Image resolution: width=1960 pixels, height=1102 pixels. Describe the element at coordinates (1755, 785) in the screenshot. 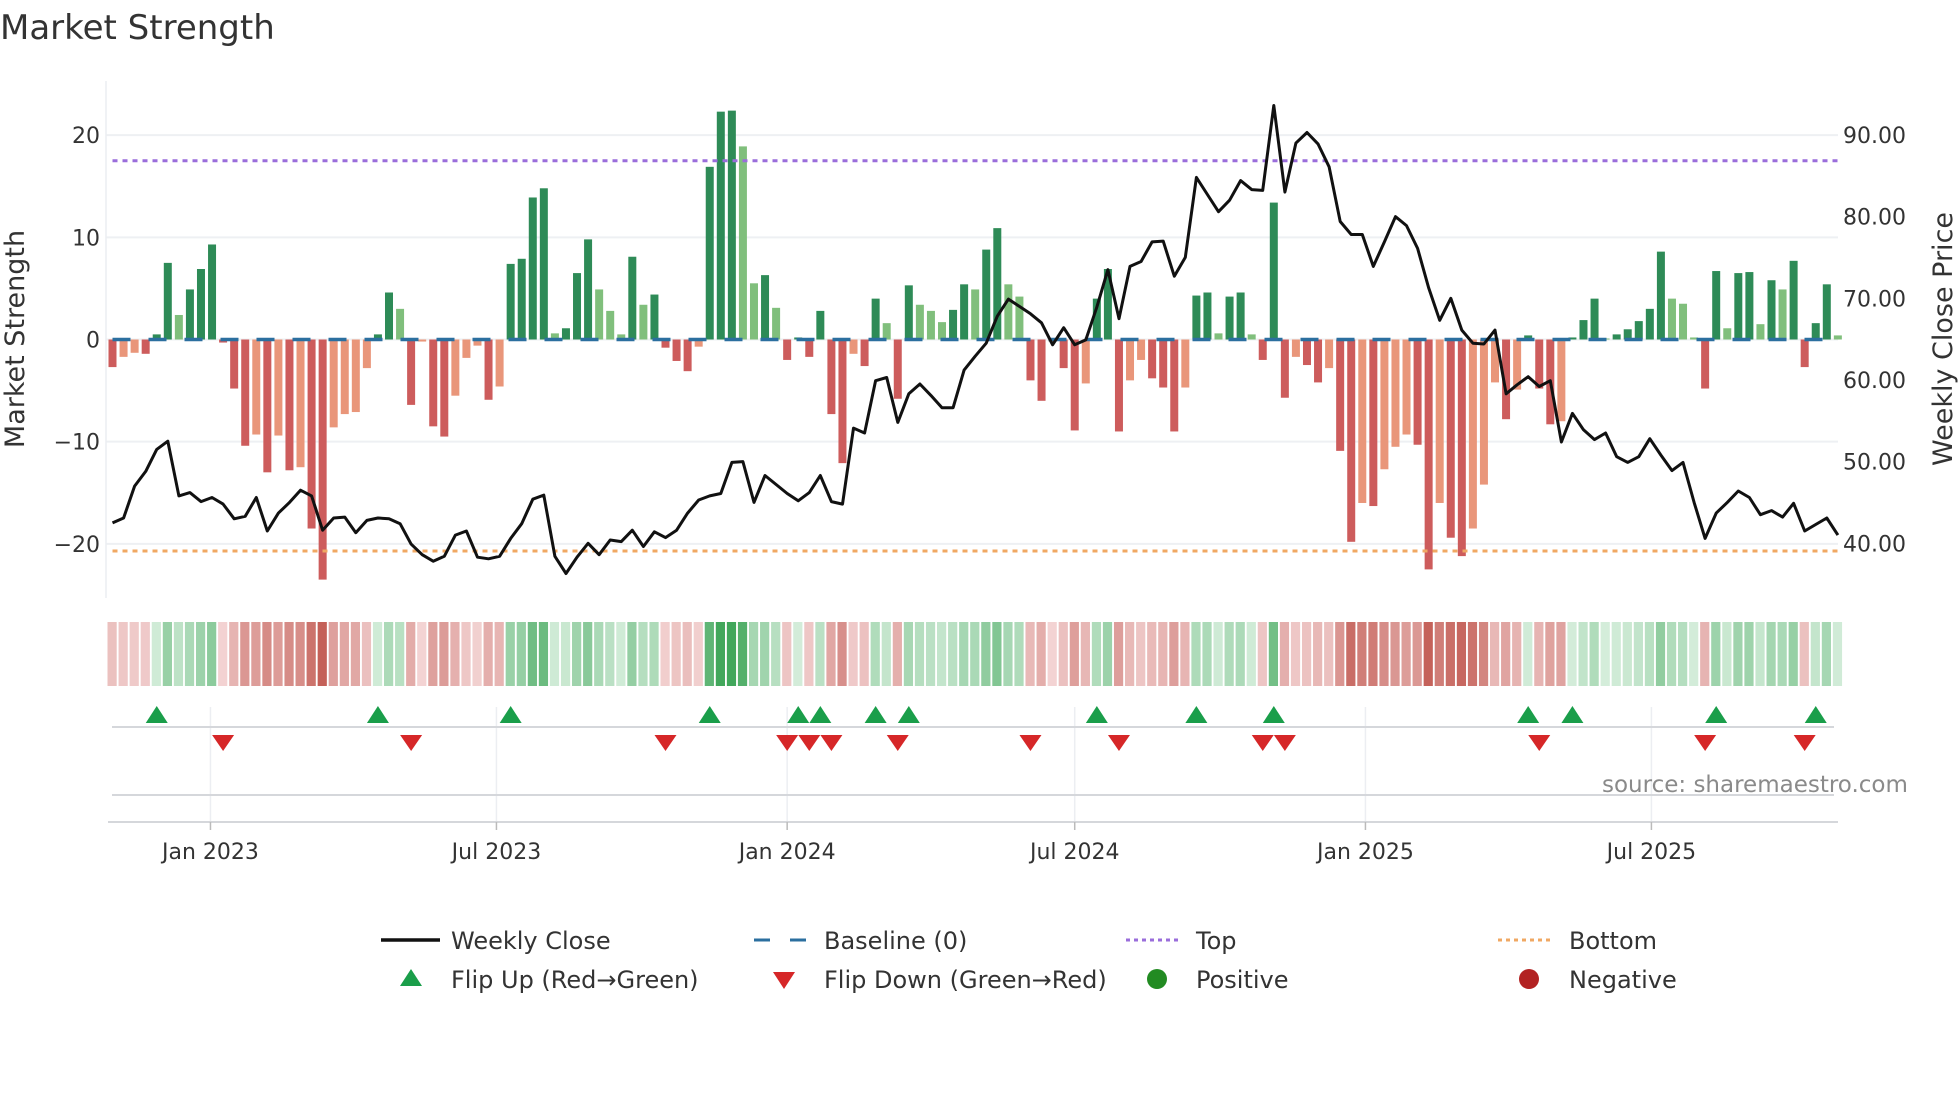

I see `source-credit: source: sharemaestro.com` at that location.